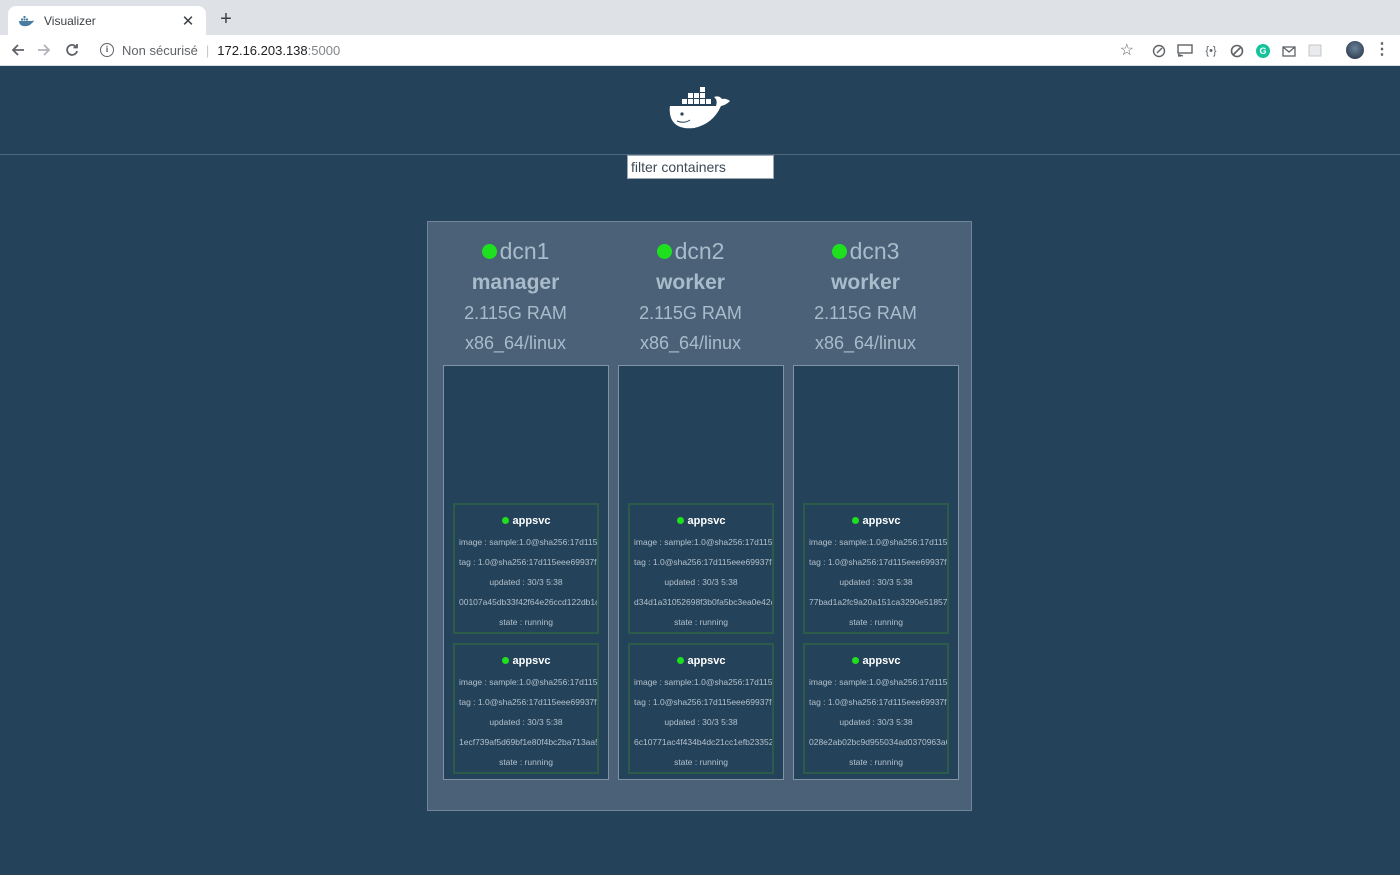 Image resolution: width=1400 pixels, height=875 pixels. What do you see at coordinates (107, 20) in the screenshot?
I see `browser-tab-visualizer: Visualizer ✕` at bounding box center [107, 20].